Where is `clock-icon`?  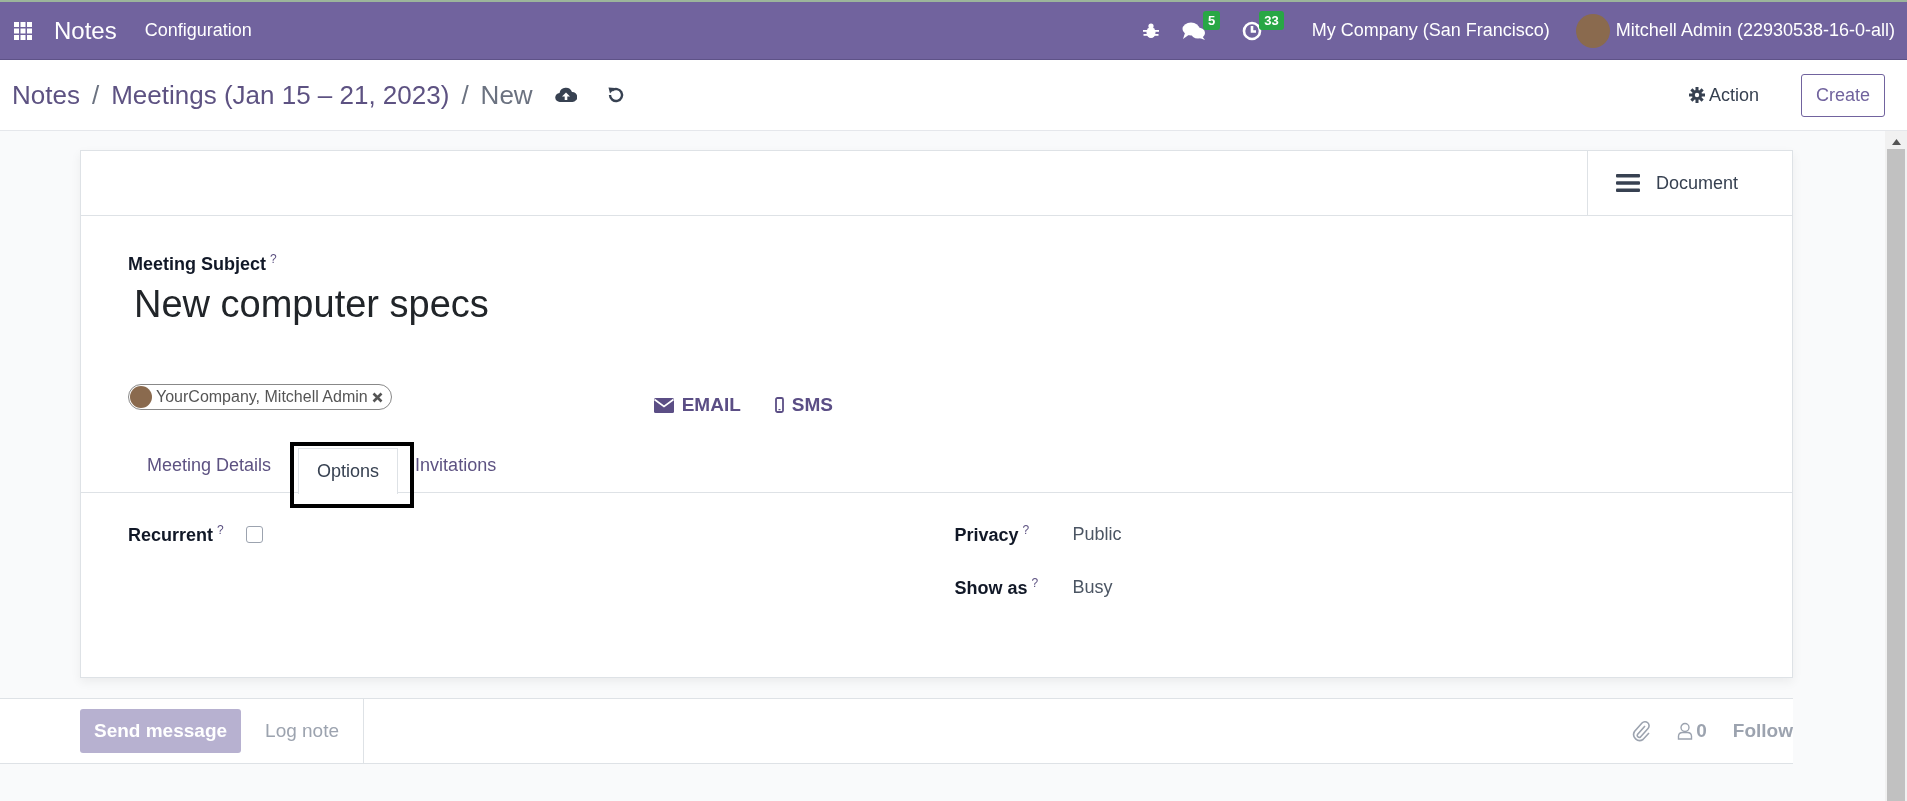 clock-icon is located at coordinates (1252, 30).